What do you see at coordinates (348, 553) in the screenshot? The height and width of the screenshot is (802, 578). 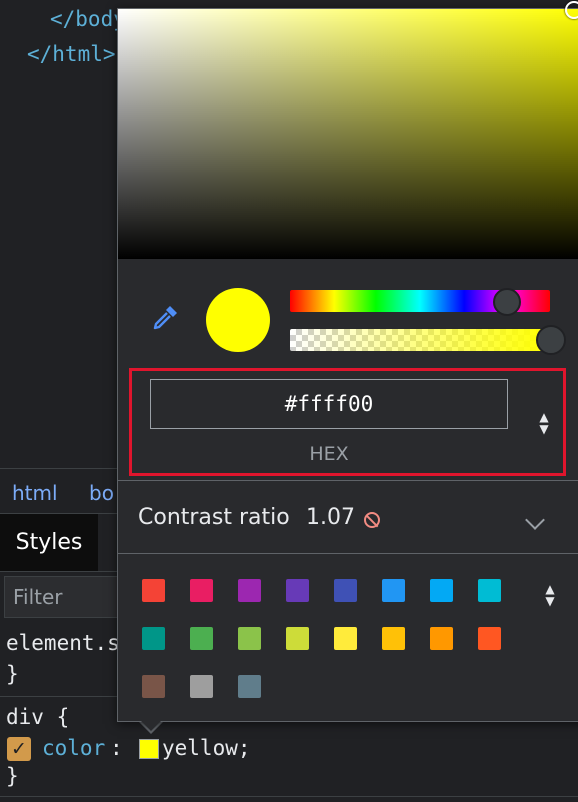 I see `picker-divider` at bounding box center [348, 553].